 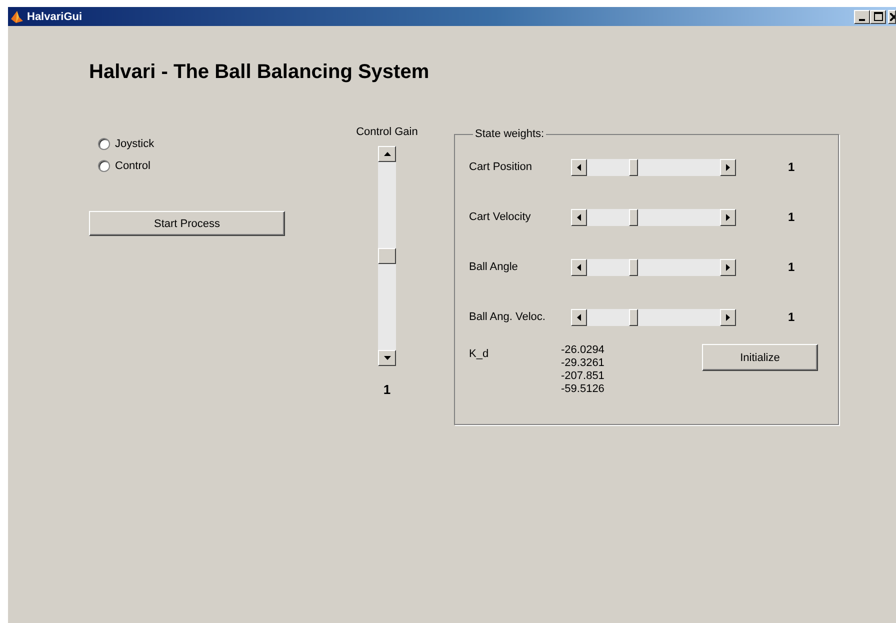 I want to click on close-icon, so click(x=892, y=16).